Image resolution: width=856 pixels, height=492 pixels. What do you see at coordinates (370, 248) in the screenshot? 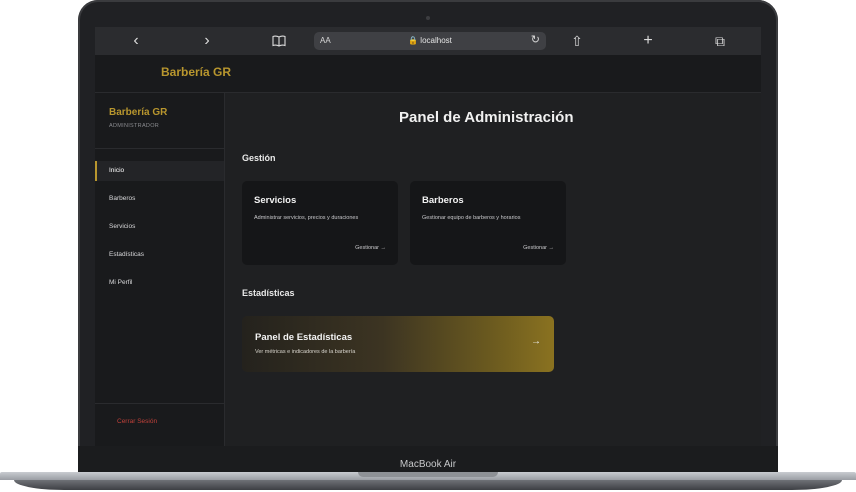
I see `manage-servicios-link: Gestionar →` at bounding box center [370, 248].